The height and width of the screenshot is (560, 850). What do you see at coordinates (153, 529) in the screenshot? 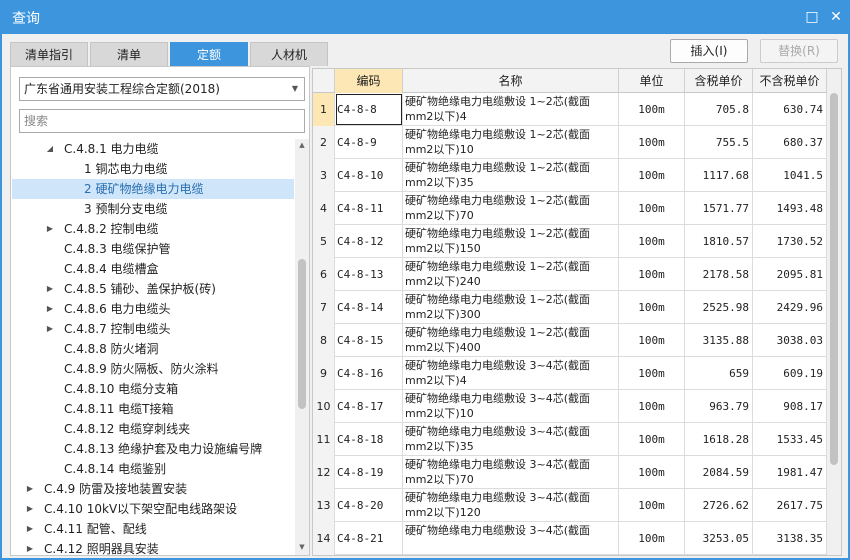
I see `tree-item: ▶ C.4.11 配管、配线` at bounding box center [153, 529].